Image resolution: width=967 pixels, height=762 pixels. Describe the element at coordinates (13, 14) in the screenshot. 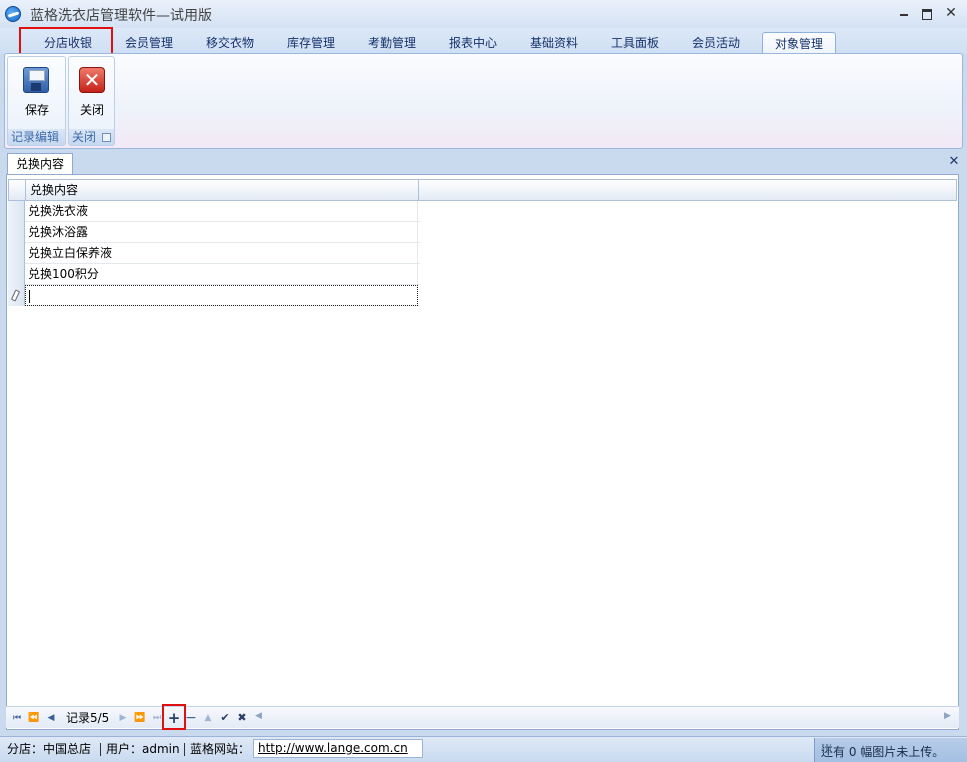

I see `app-logo-icon` at that location.